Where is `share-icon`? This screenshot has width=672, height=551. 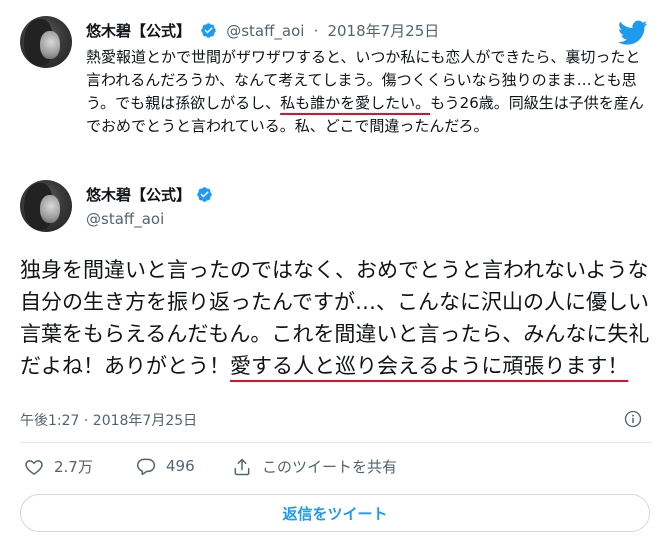 share-icon is located at coordinates (242, 466).